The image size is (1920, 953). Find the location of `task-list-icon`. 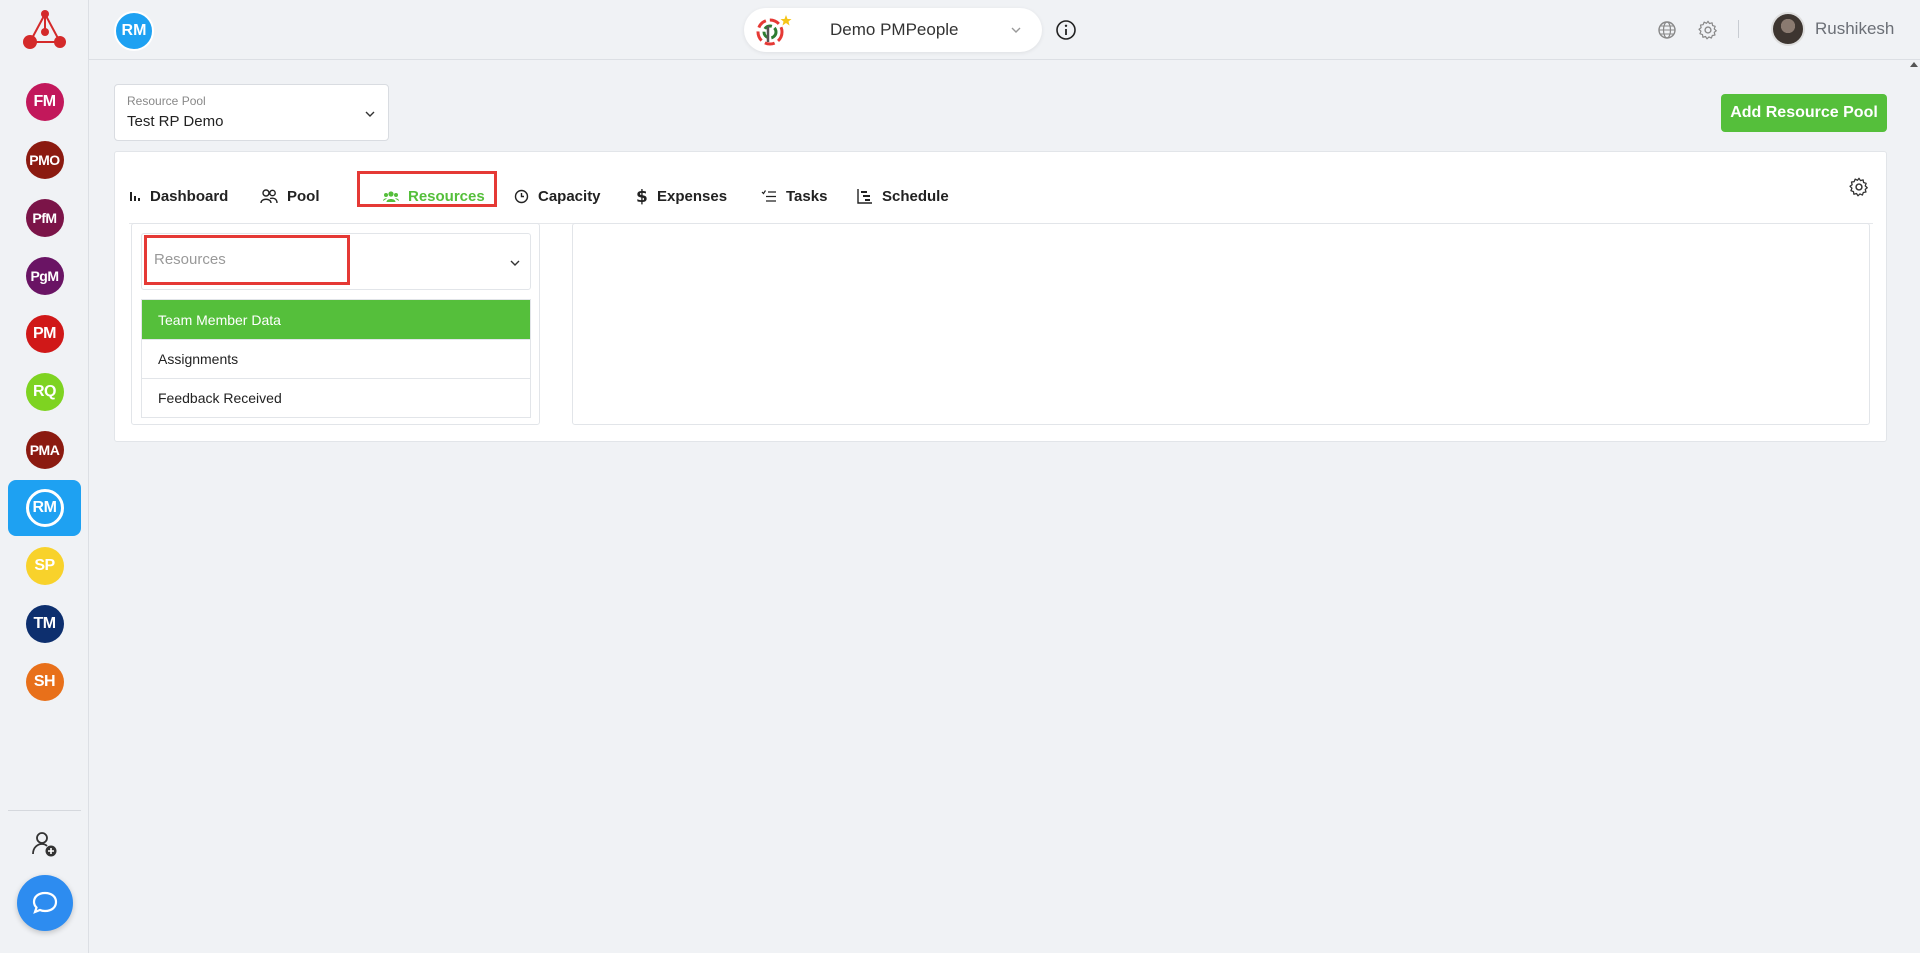

task-list-icon is located at coordinates (768, 196).